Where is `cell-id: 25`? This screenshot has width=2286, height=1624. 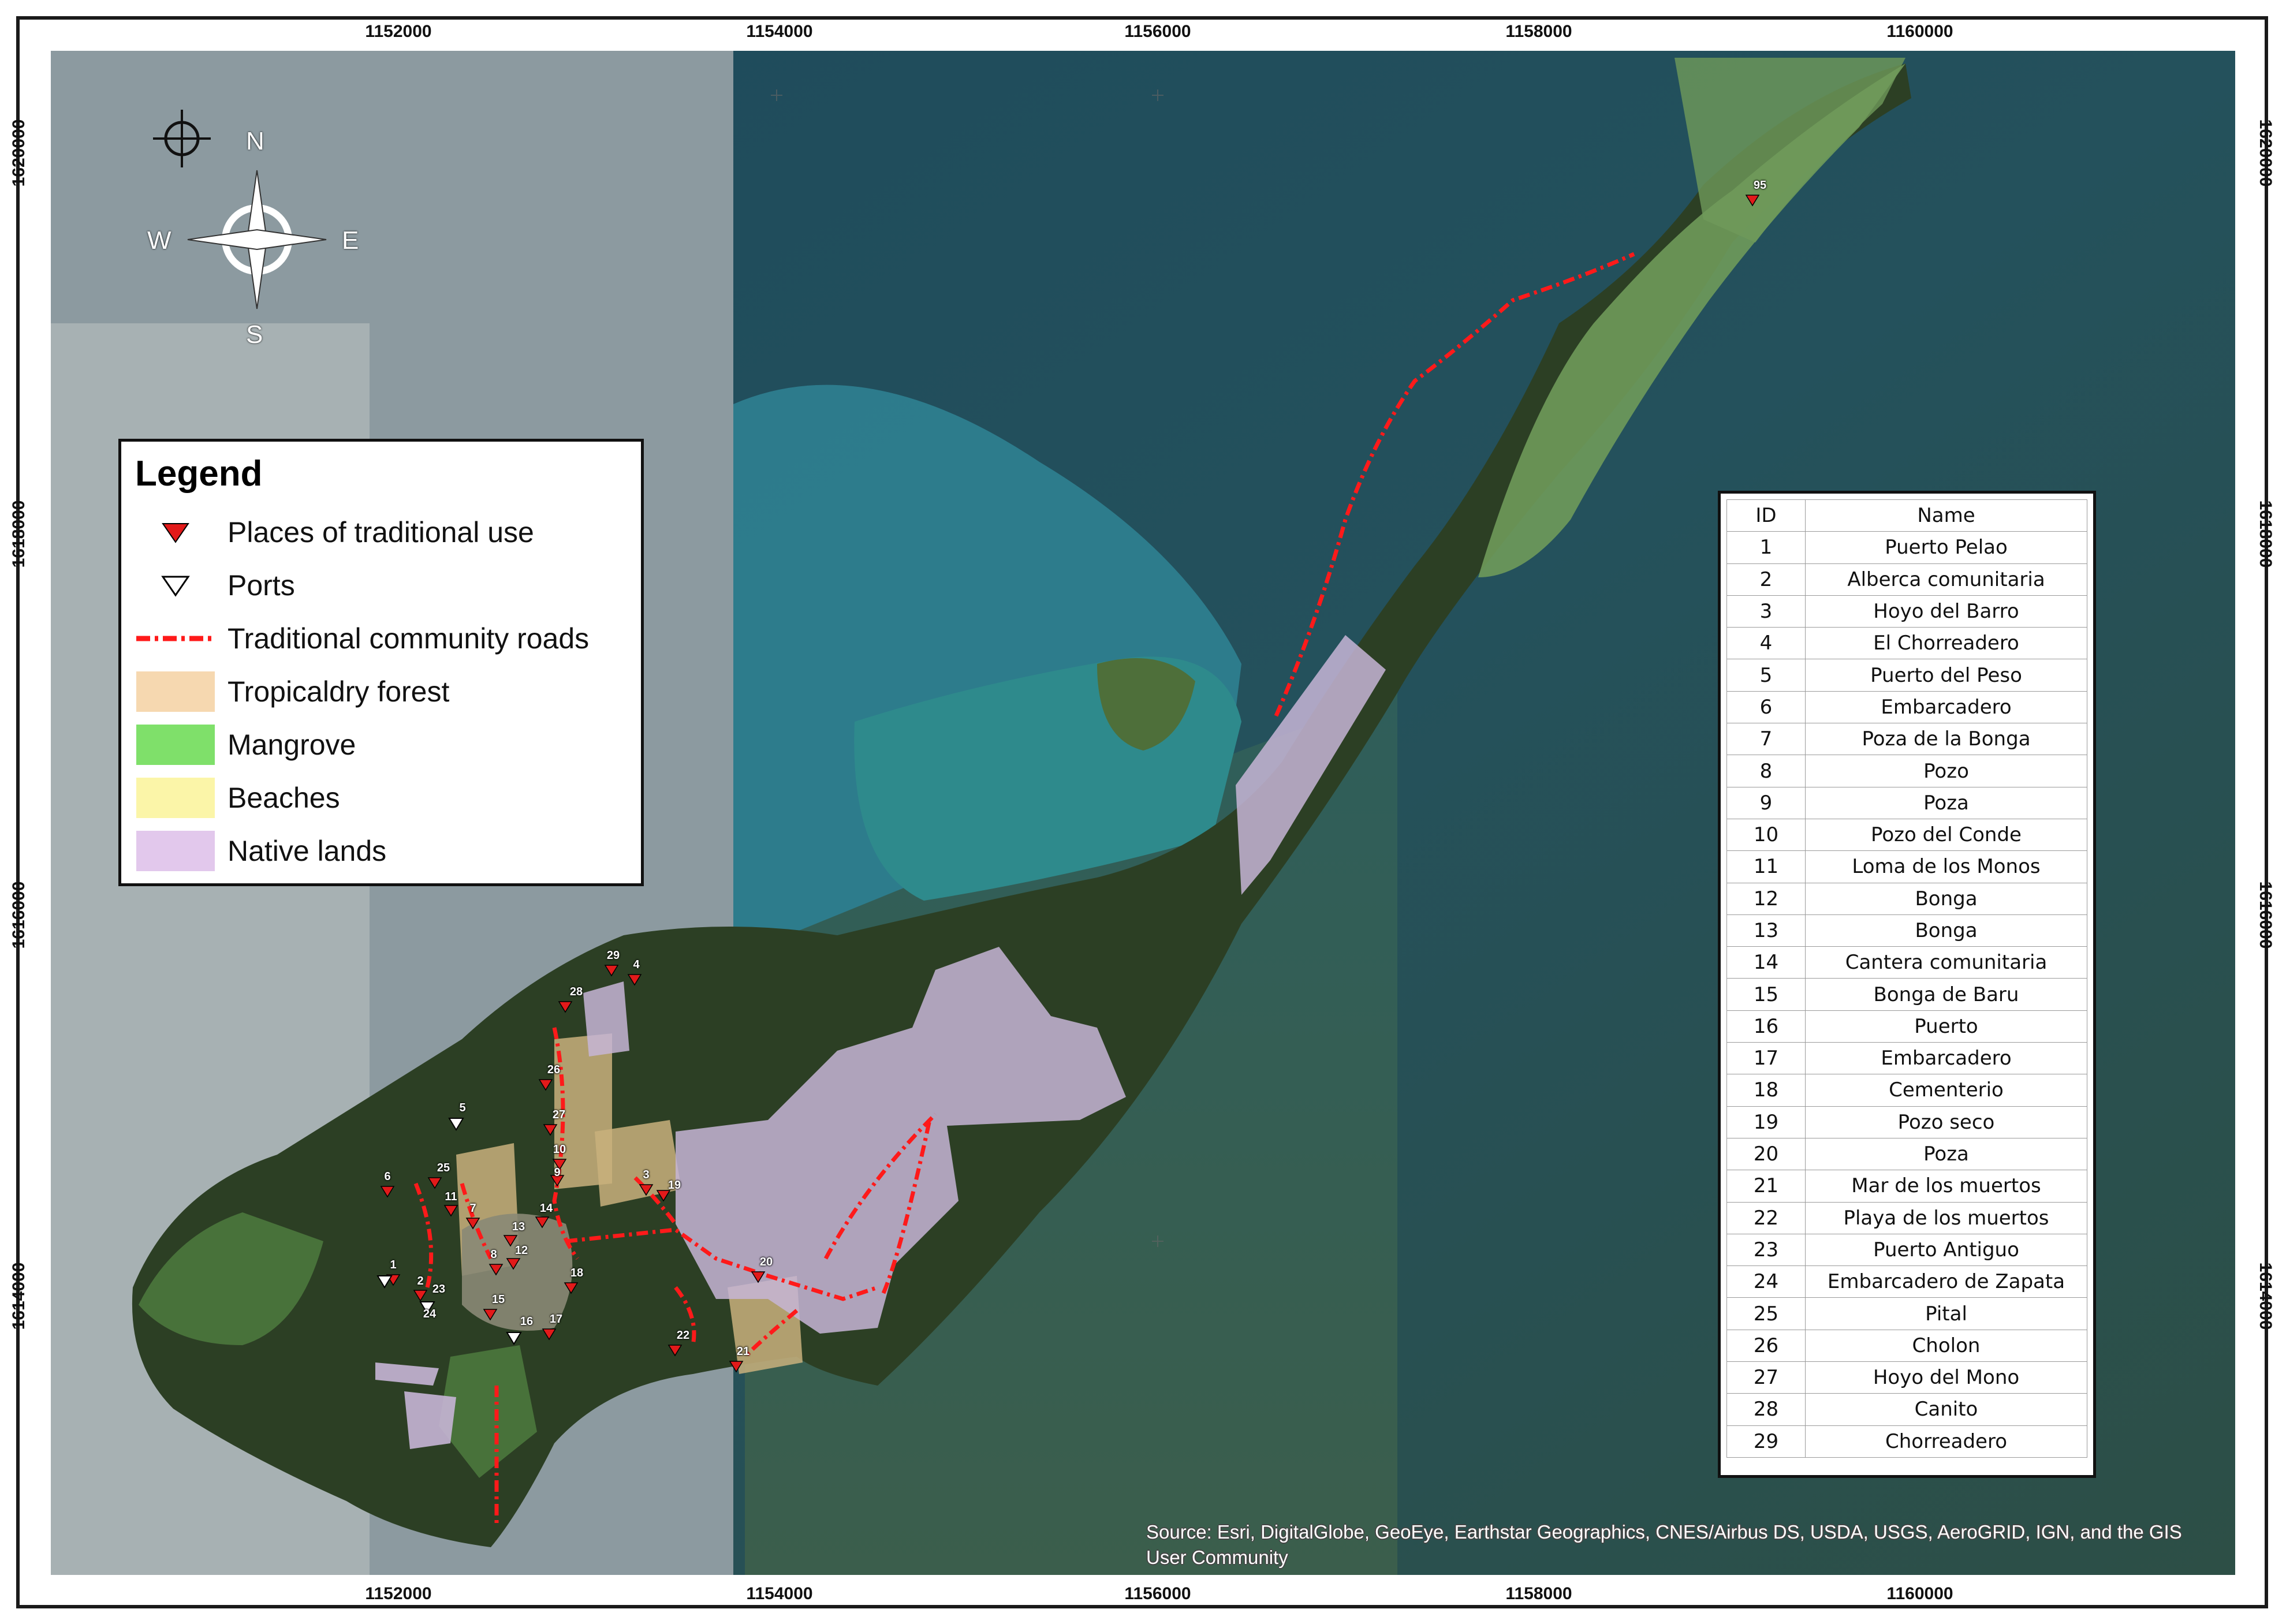 cell-id: 25 is located at coordinates (1766, 1313).